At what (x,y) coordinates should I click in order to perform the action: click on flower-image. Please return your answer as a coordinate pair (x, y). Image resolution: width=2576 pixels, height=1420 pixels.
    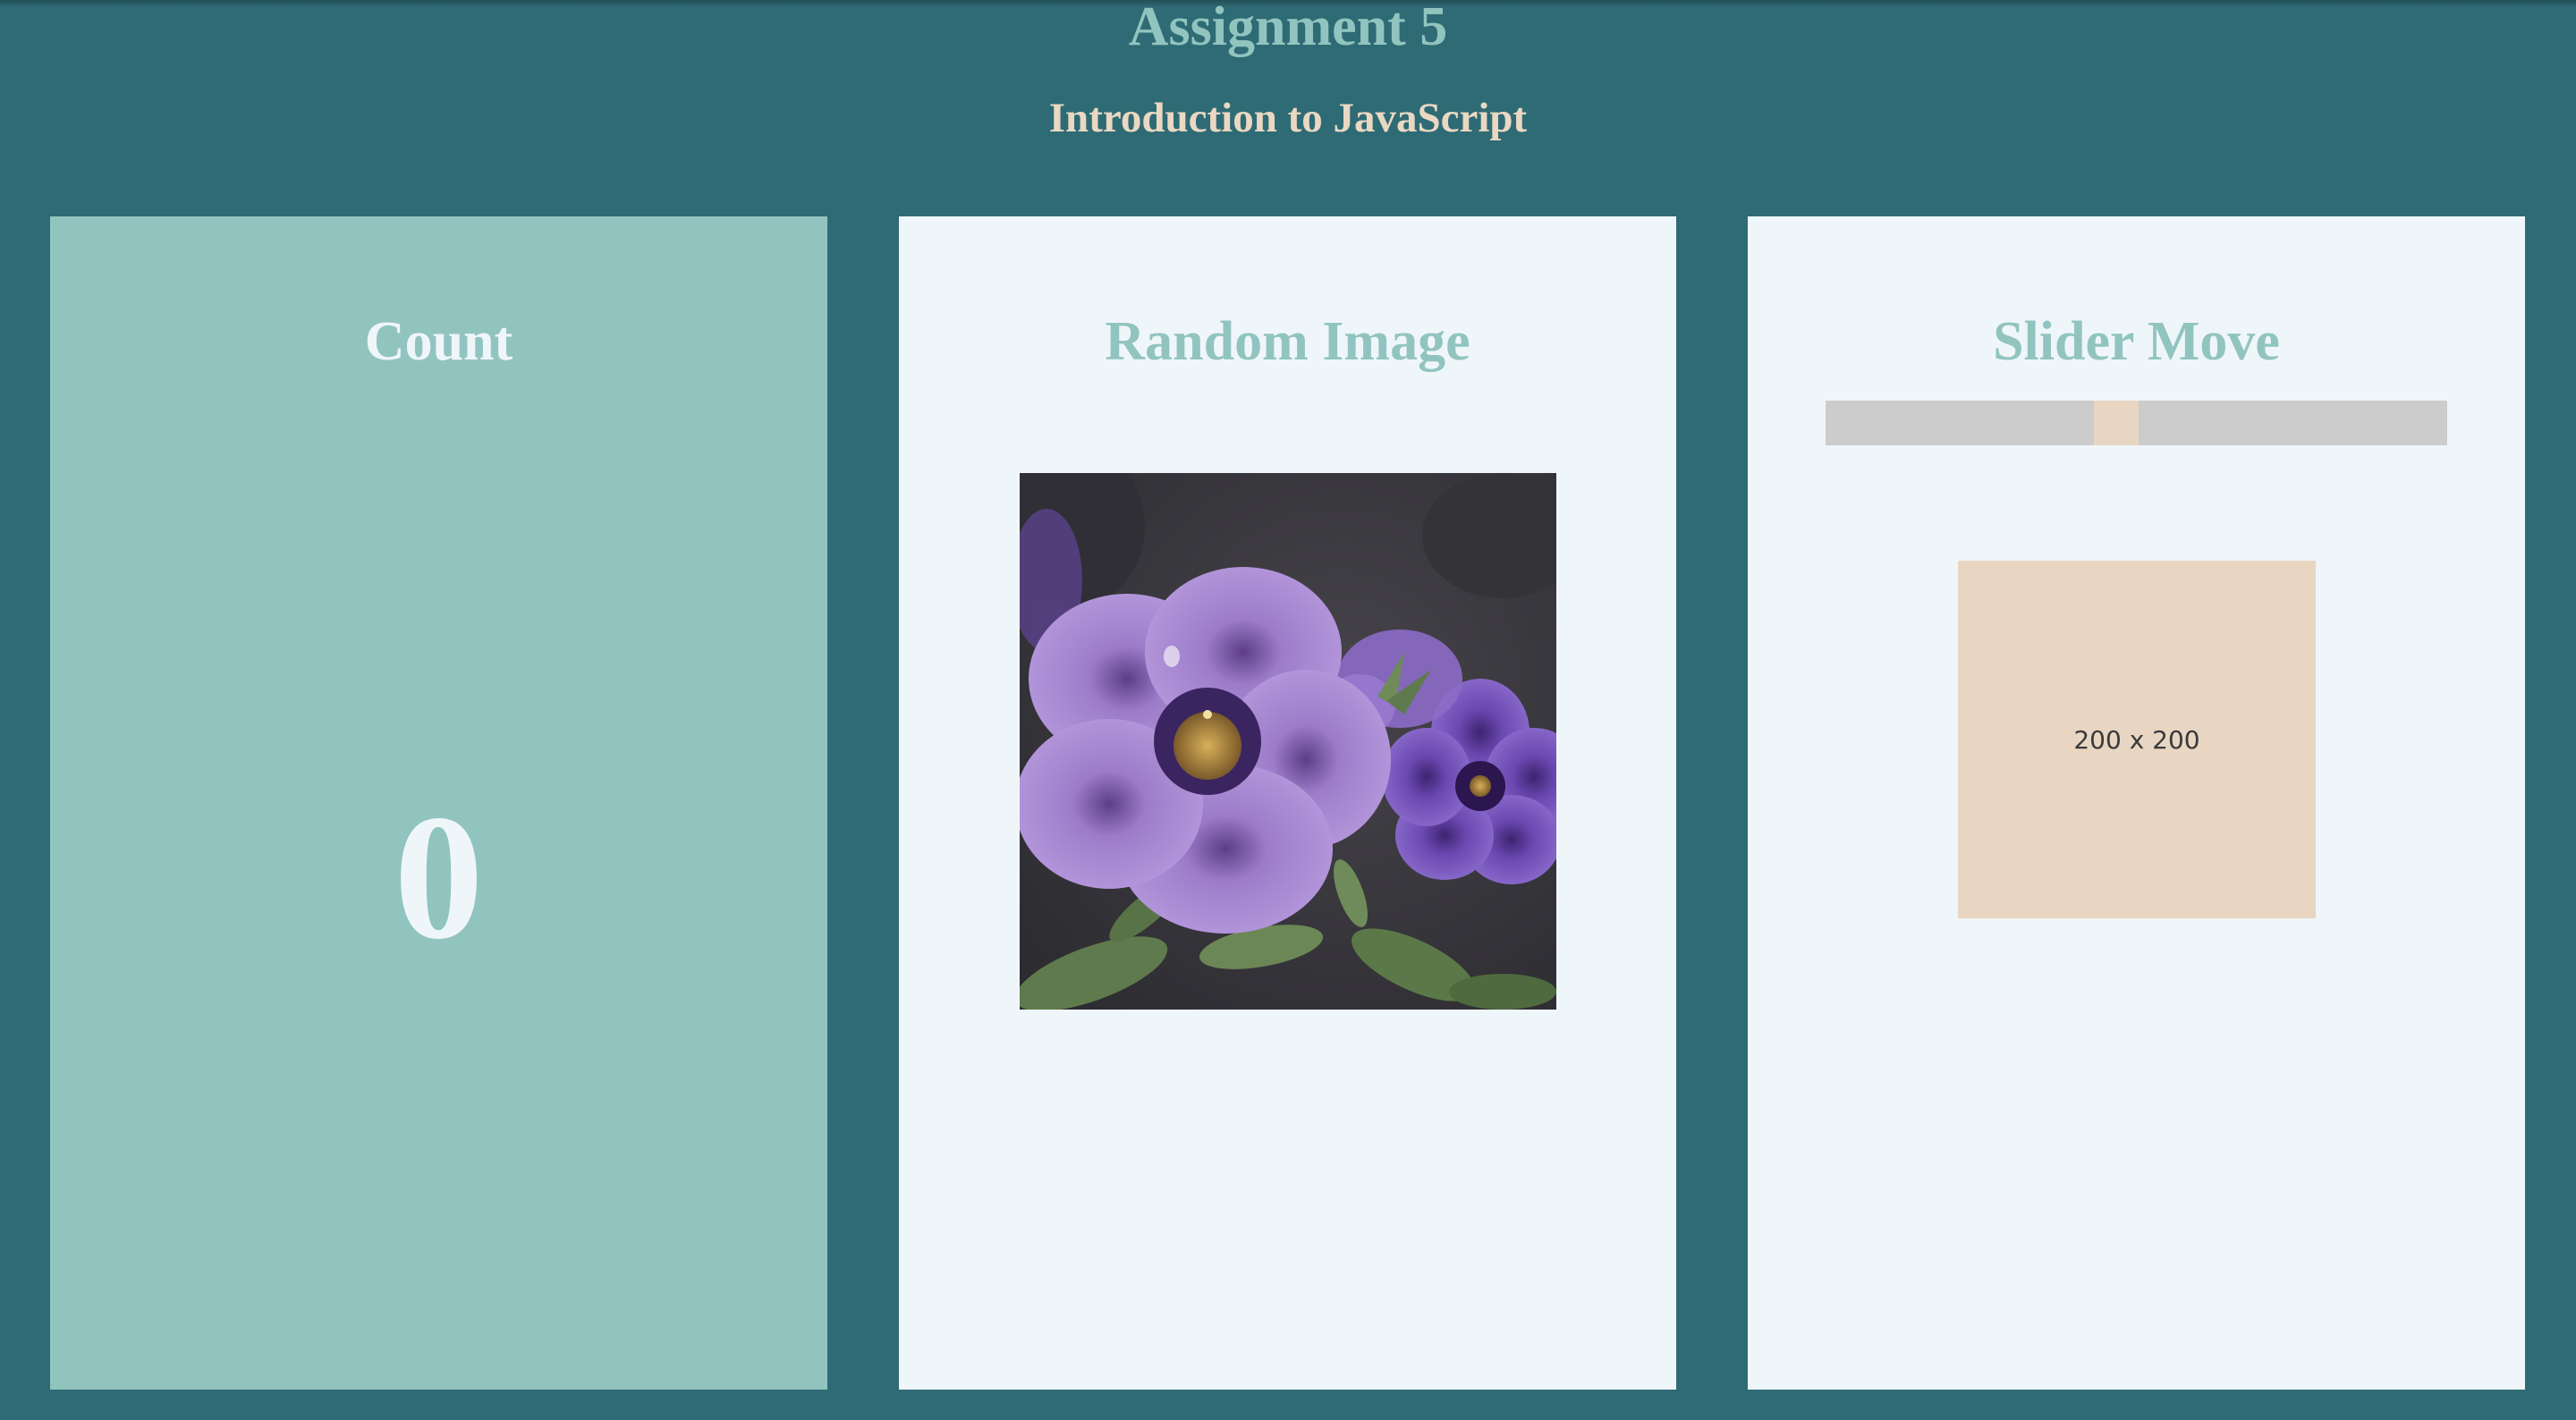
    Looking at the image, I should click on (1288, 742).